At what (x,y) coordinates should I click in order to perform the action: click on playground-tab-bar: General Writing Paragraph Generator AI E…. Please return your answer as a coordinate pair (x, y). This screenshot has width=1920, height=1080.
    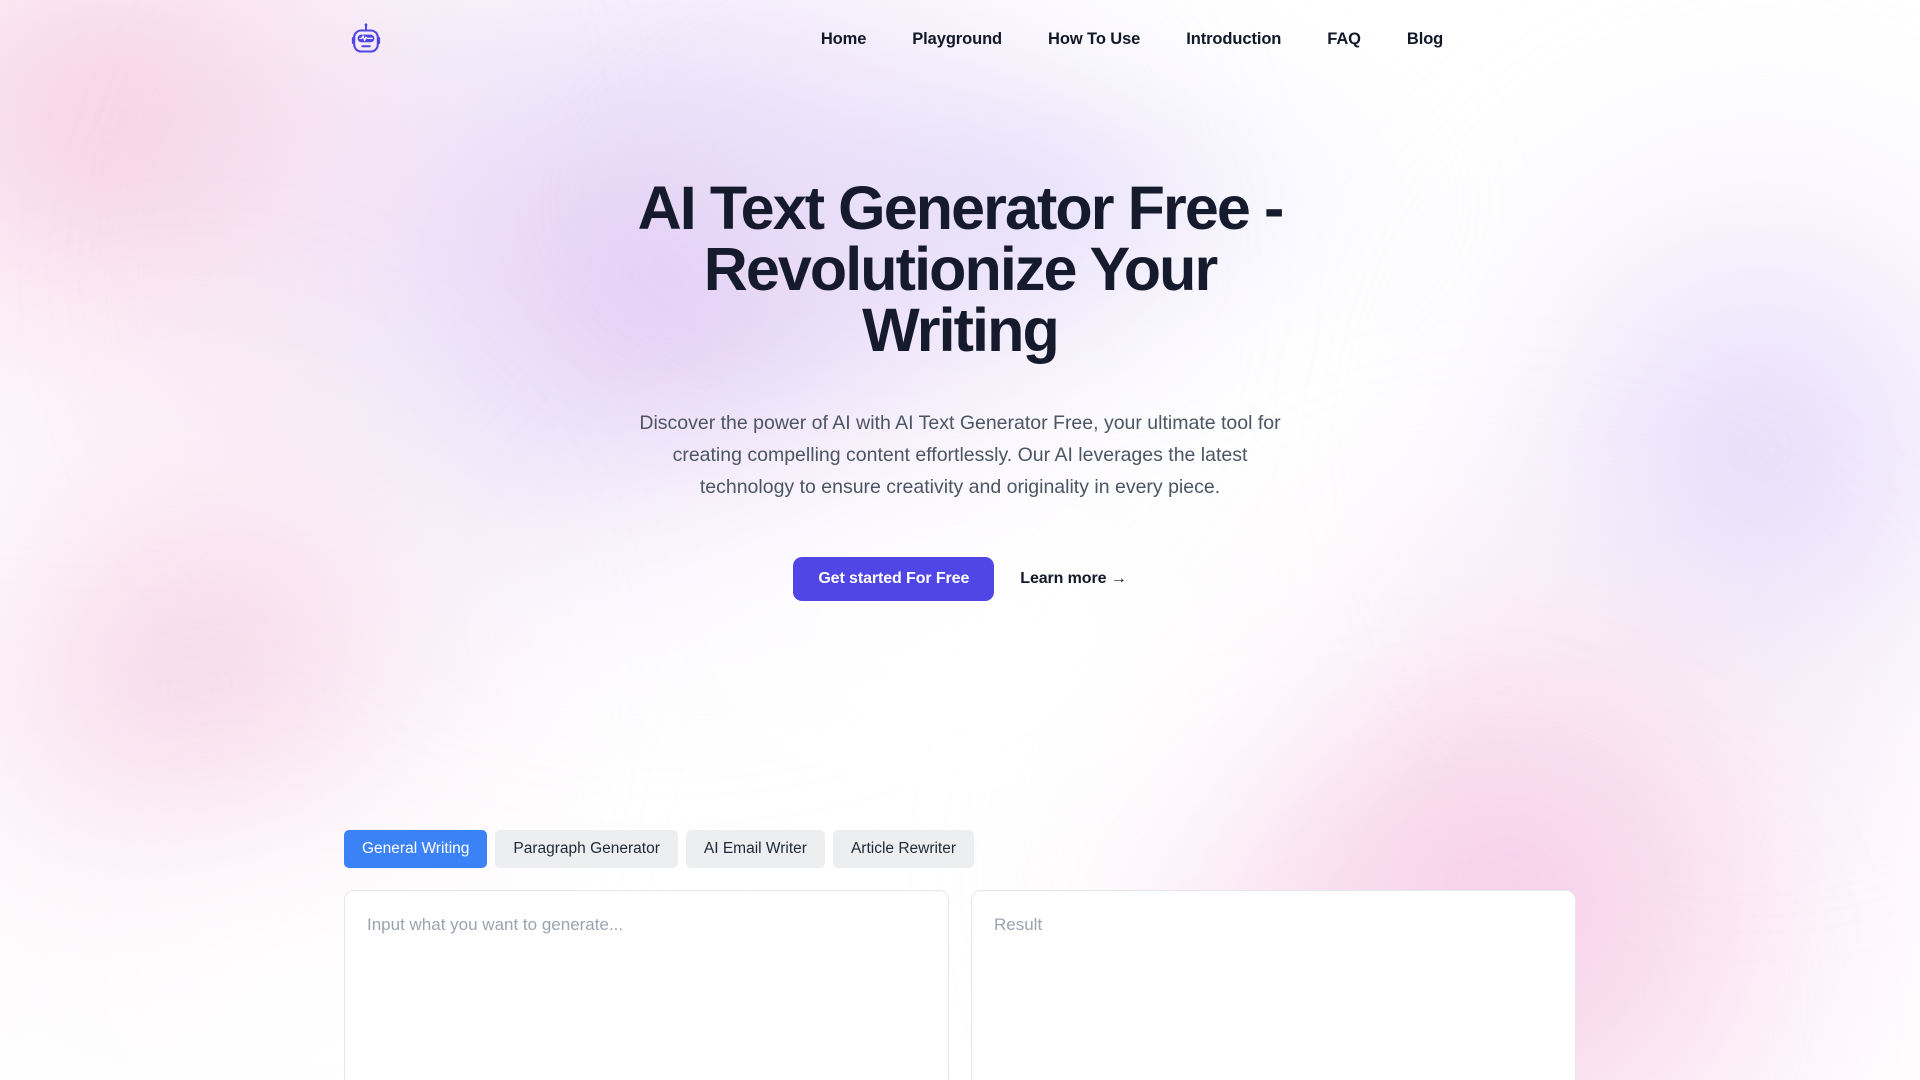
    Looking at the image, I should click on (960, 849).